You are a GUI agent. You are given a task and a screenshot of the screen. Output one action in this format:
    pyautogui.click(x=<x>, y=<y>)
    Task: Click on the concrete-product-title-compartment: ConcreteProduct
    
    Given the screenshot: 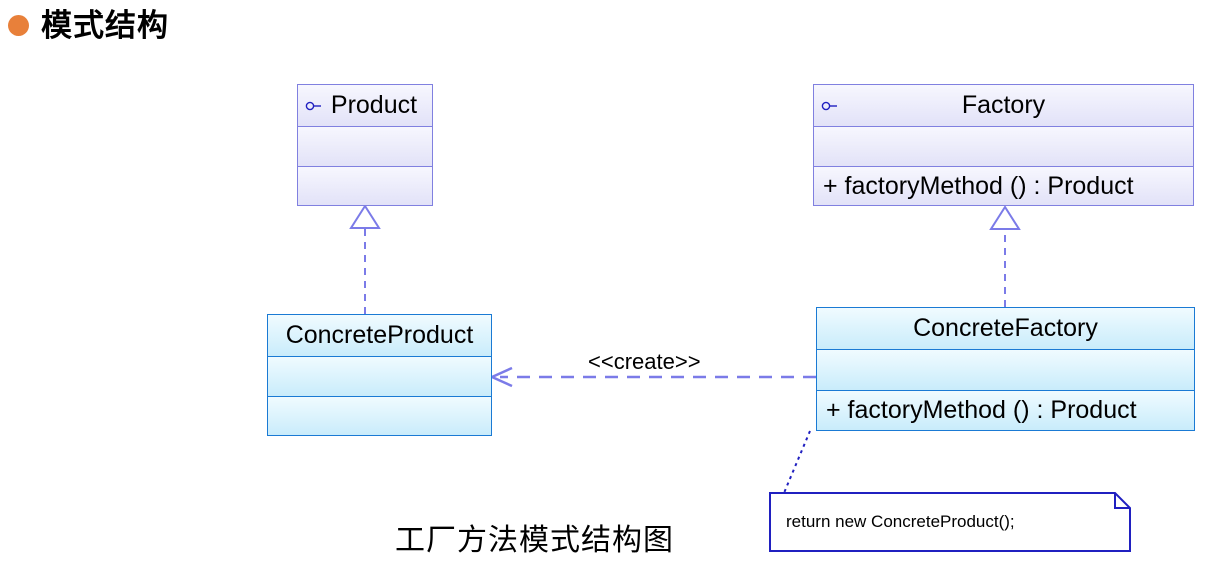 What is the action you would take?
    pyautogui.click(x=379, y=335)
    